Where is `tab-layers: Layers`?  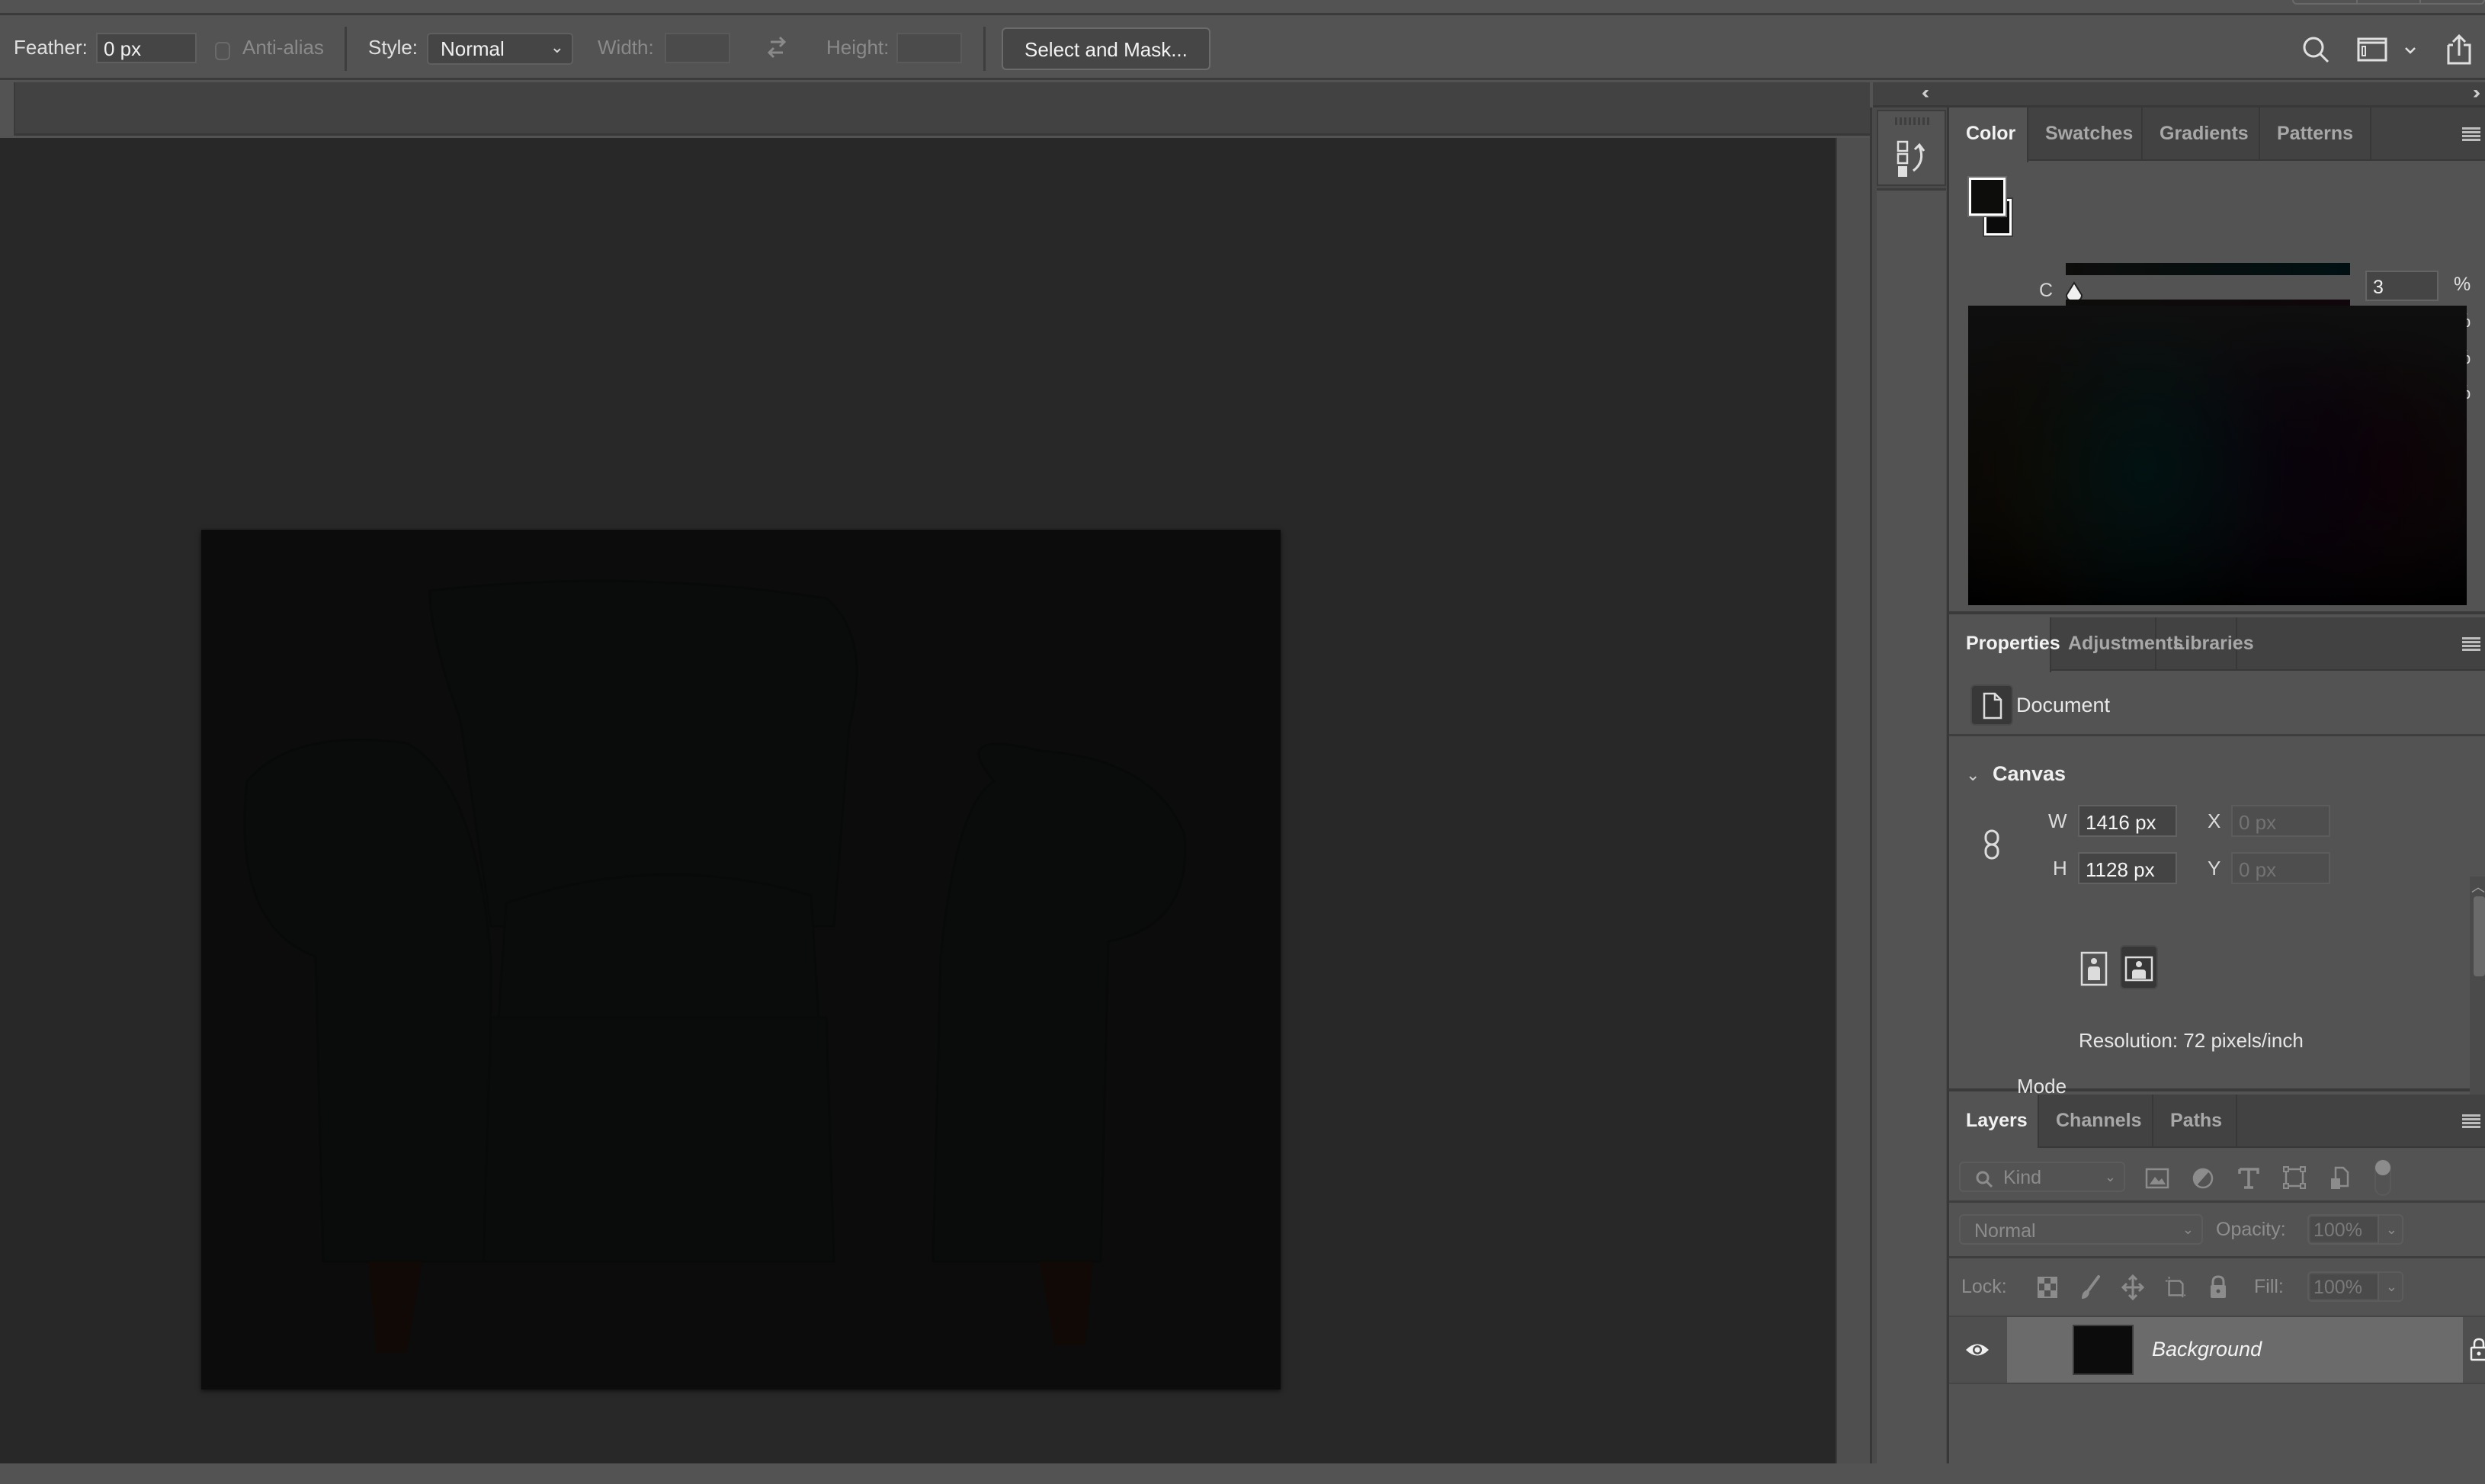
tab-layers: Layers is located at coordinates (1994, 1122).